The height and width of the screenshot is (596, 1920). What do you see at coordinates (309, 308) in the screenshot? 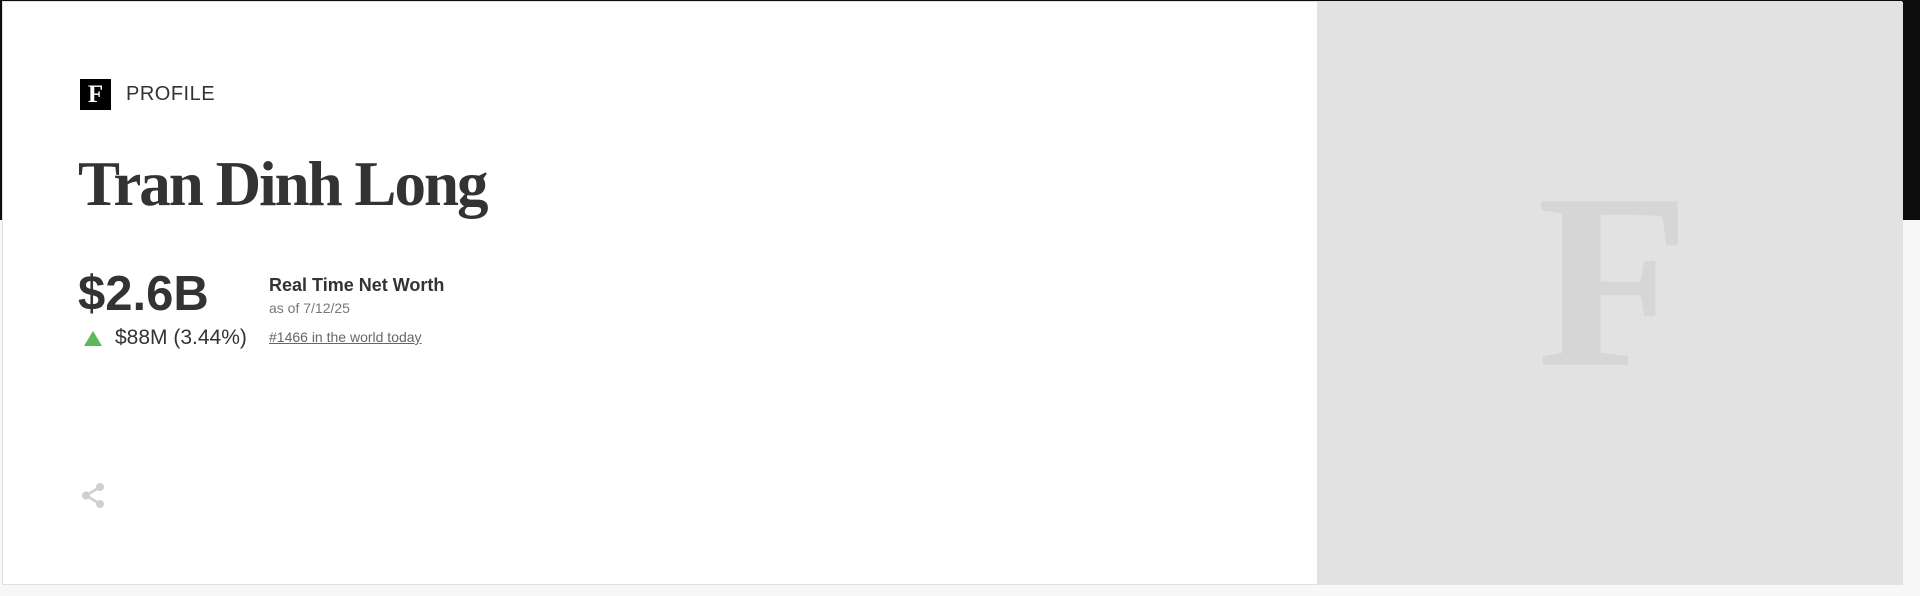
I see `net-worth-date: as of 7/12/25` at bounding box center [309, 308].